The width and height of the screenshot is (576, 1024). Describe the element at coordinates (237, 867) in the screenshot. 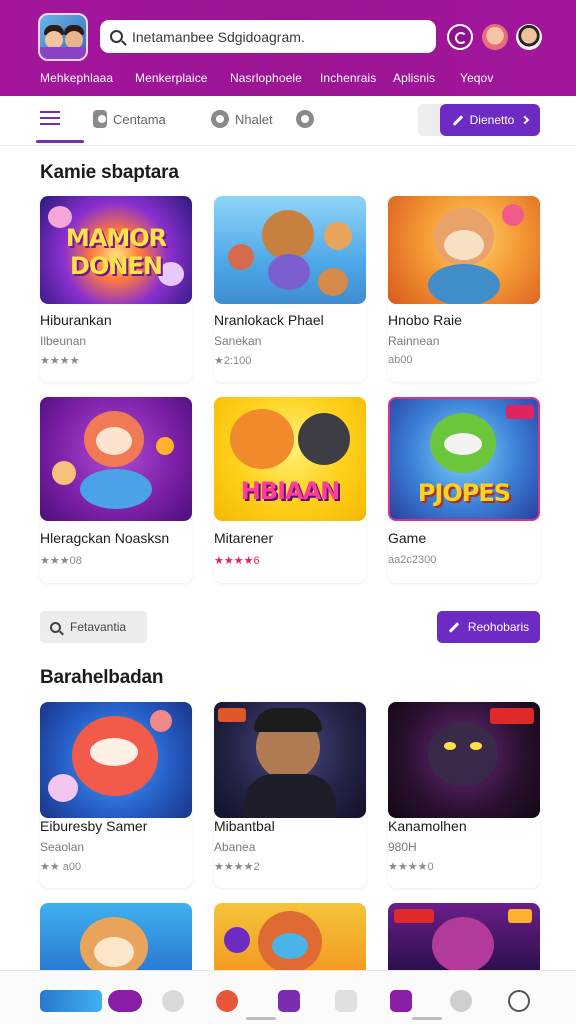

I see `game-rating: ★★★★2` at that location.